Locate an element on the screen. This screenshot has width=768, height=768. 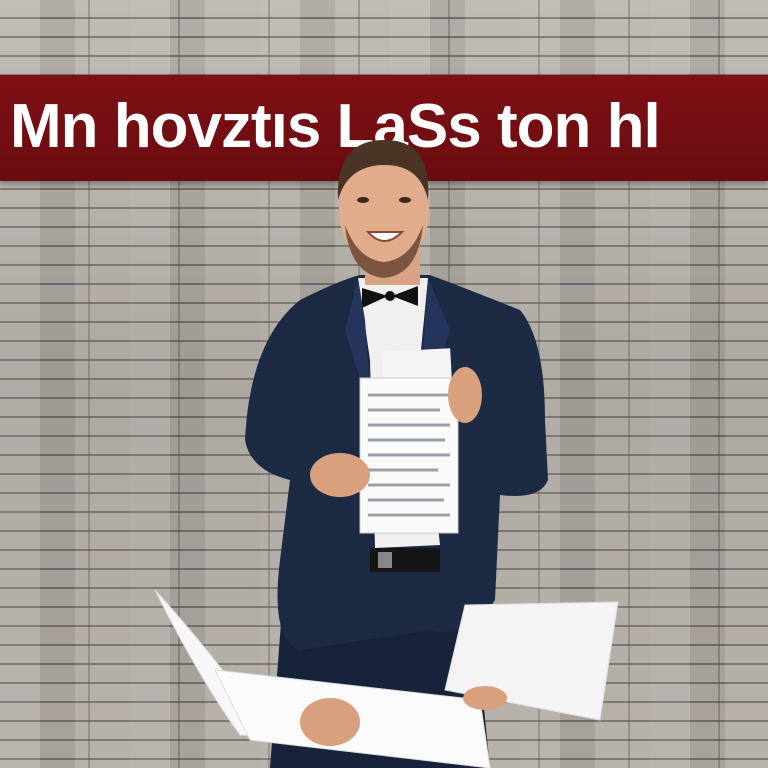
belt-buckle is located at coordinates (385, 560).